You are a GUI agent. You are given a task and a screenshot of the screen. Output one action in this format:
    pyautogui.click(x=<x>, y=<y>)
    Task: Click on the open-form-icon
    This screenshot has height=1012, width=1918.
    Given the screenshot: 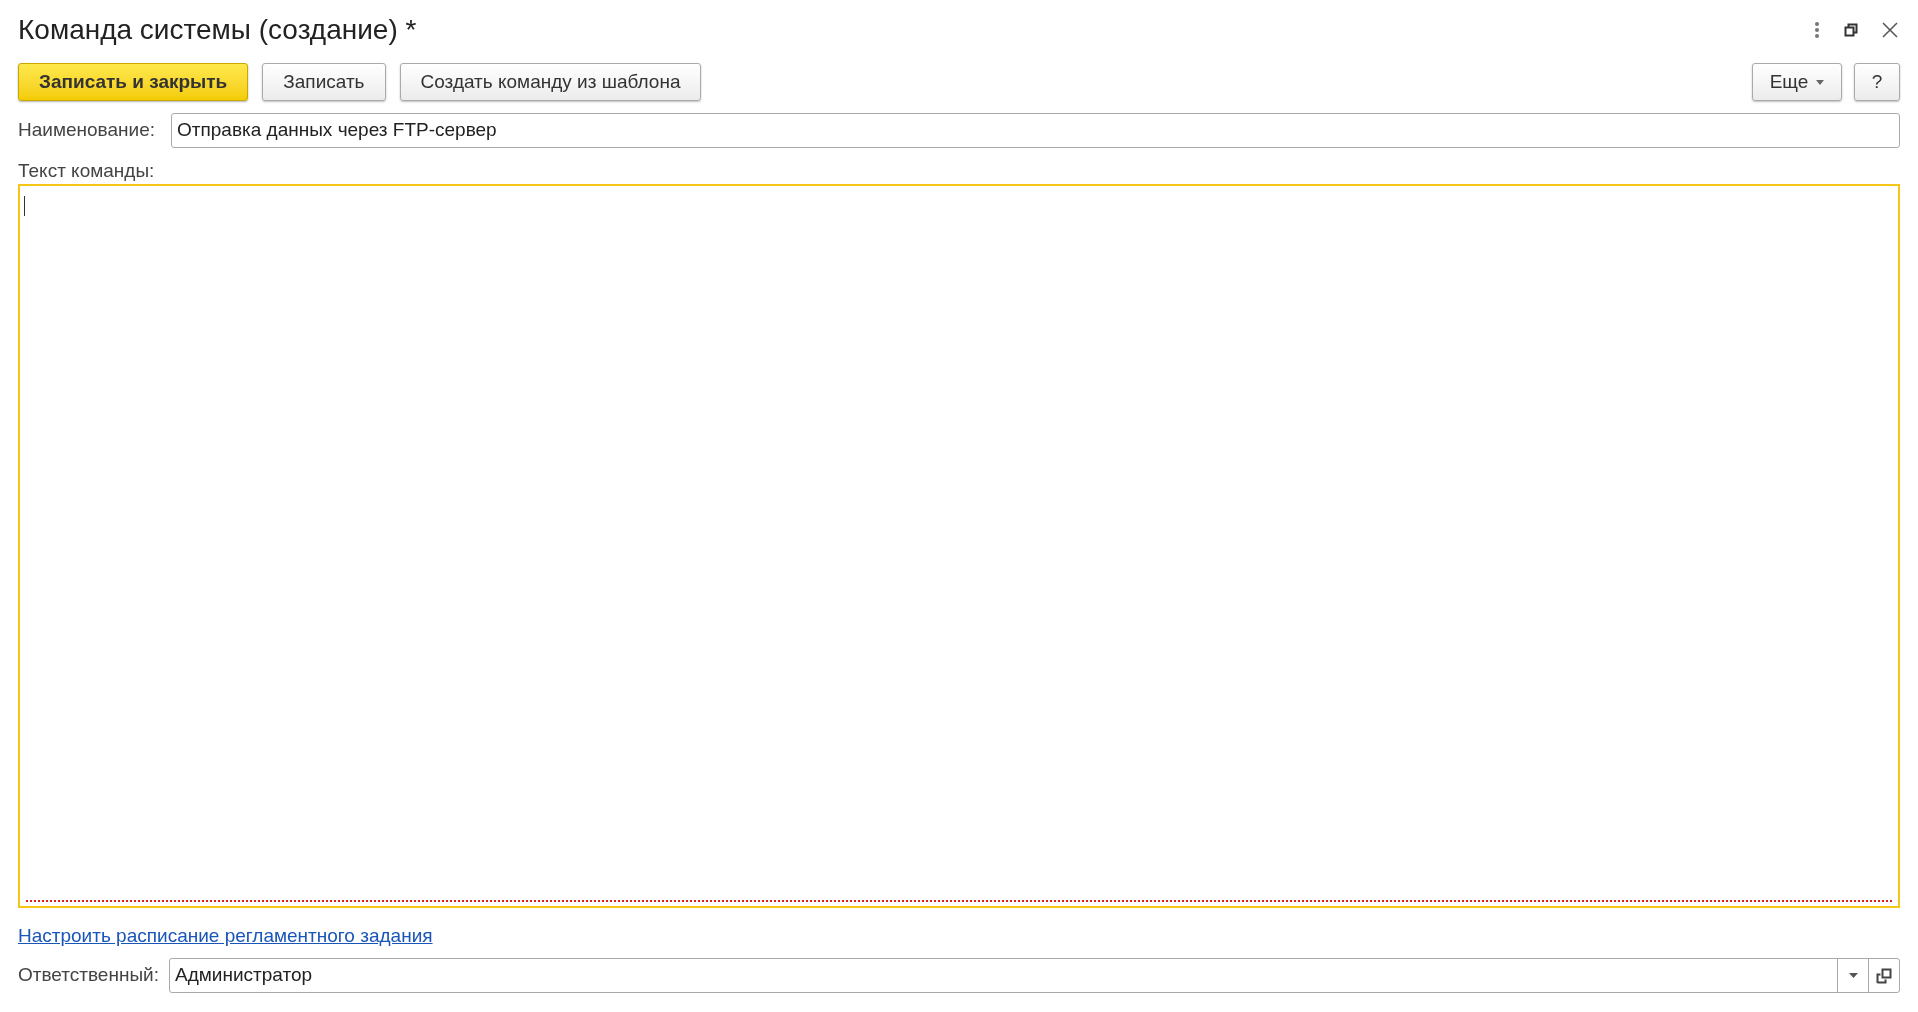 What is the action you would take?
    pyautogui.click(x=1884, y=975)
    